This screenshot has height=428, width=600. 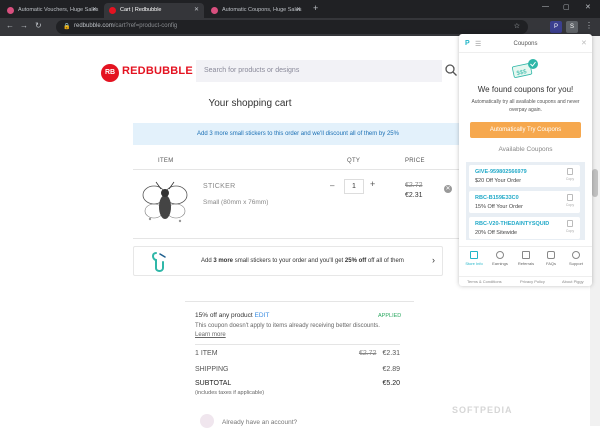 What do you see at coordinates (584, 43) in the screenshot?
I see `close-icon: ✕` at bounding box center [584, 43].